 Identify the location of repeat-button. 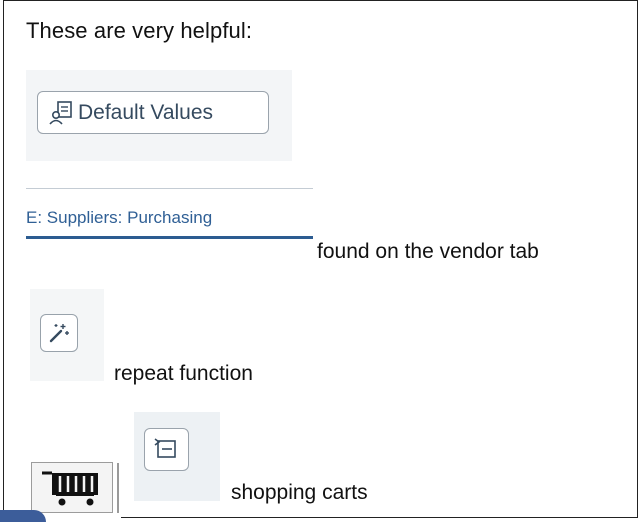
(59, 333).